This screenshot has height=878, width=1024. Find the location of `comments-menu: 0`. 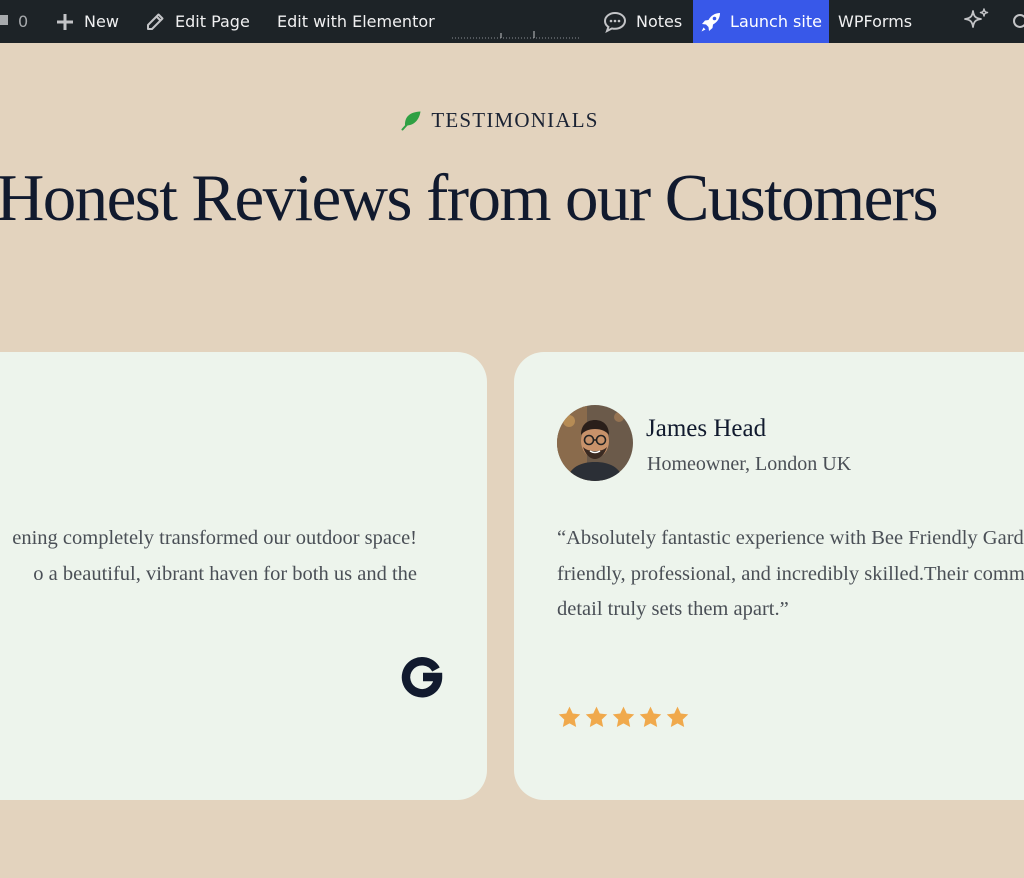

comments-menu: 0 is located at coordinates (14, 21).